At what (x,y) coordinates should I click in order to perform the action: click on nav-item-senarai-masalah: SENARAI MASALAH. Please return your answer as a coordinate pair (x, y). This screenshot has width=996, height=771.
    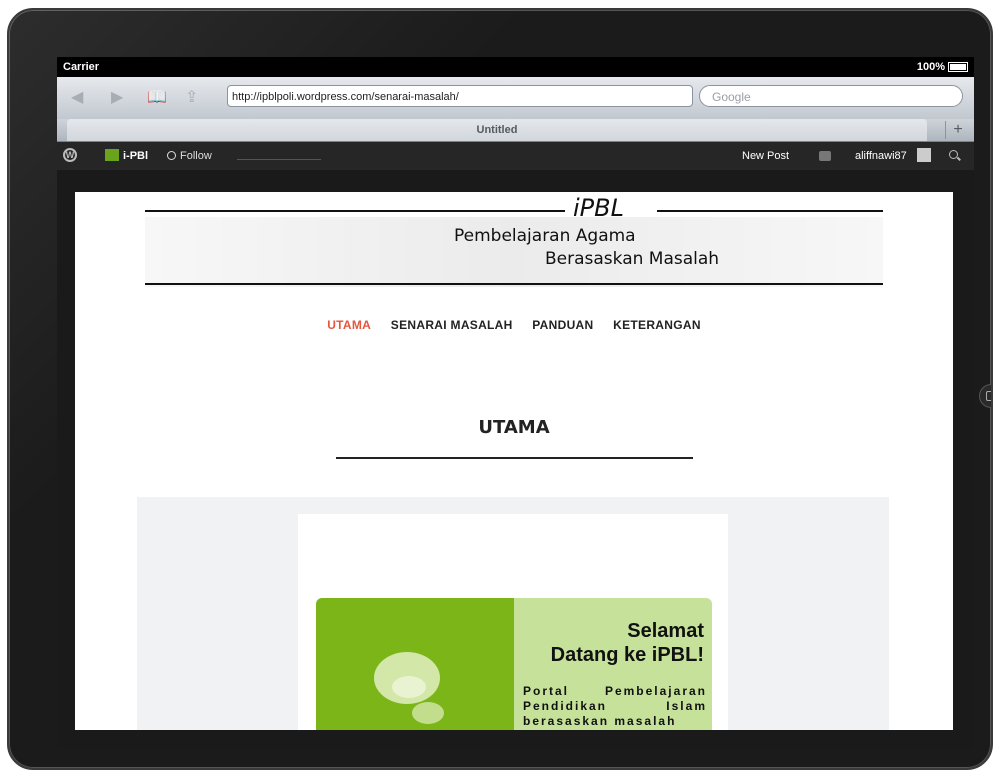
    Looking at the image, I should click on (452, 325).